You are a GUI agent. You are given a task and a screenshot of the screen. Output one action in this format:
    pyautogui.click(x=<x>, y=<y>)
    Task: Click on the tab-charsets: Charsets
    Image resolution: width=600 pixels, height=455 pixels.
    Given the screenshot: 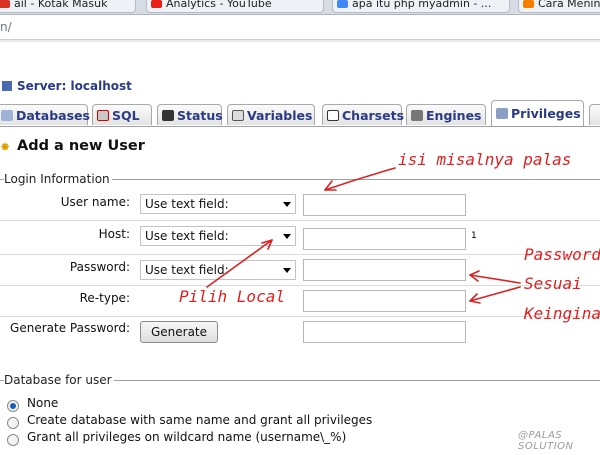 What is the action you would take?
    pyautogui.click(x=363, y=114)
    